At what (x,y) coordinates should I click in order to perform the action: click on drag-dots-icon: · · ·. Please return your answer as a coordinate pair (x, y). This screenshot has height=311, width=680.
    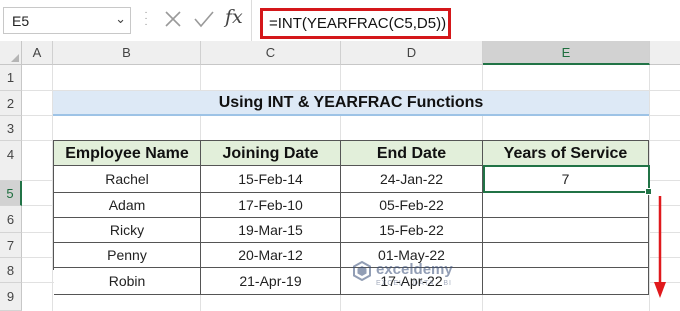
    Looking at the image, I should click on (146, 19).